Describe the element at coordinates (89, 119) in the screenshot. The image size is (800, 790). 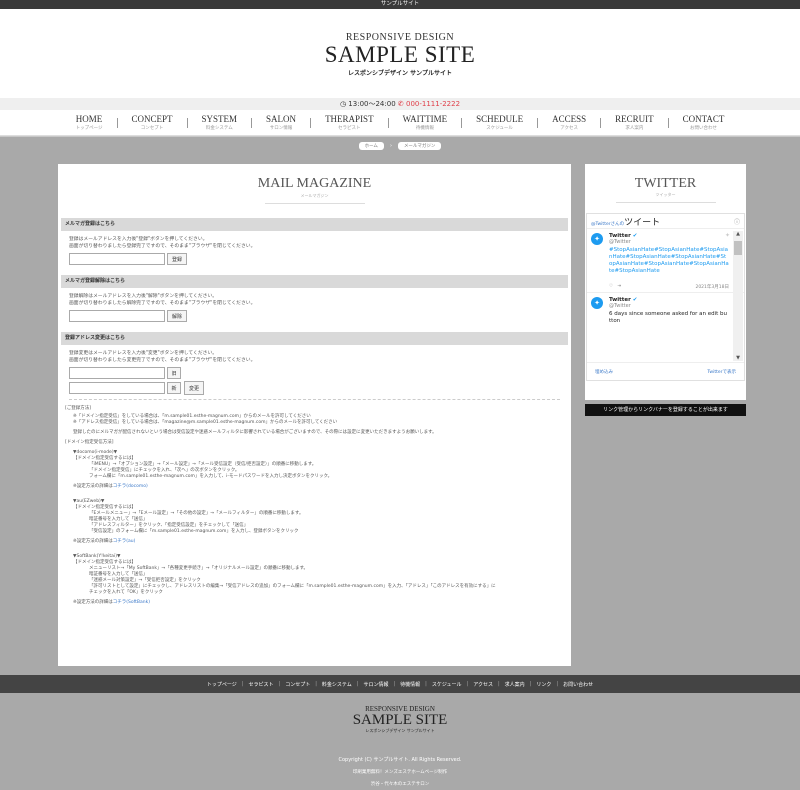
I see `nav-label-en: HOME` at that location.